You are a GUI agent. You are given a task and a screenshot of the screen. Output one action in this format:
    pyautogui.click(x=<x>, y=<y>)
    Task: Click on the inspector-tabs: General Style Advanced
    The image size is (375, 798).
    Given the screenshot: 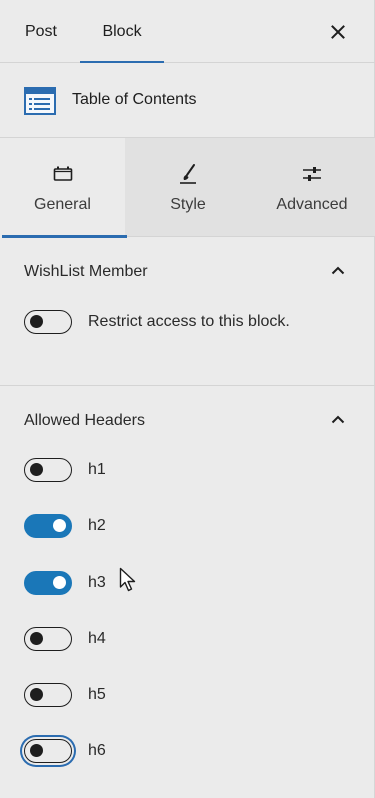 What is the action you would take?
    pyautogui.click(x=187, y=188)
    